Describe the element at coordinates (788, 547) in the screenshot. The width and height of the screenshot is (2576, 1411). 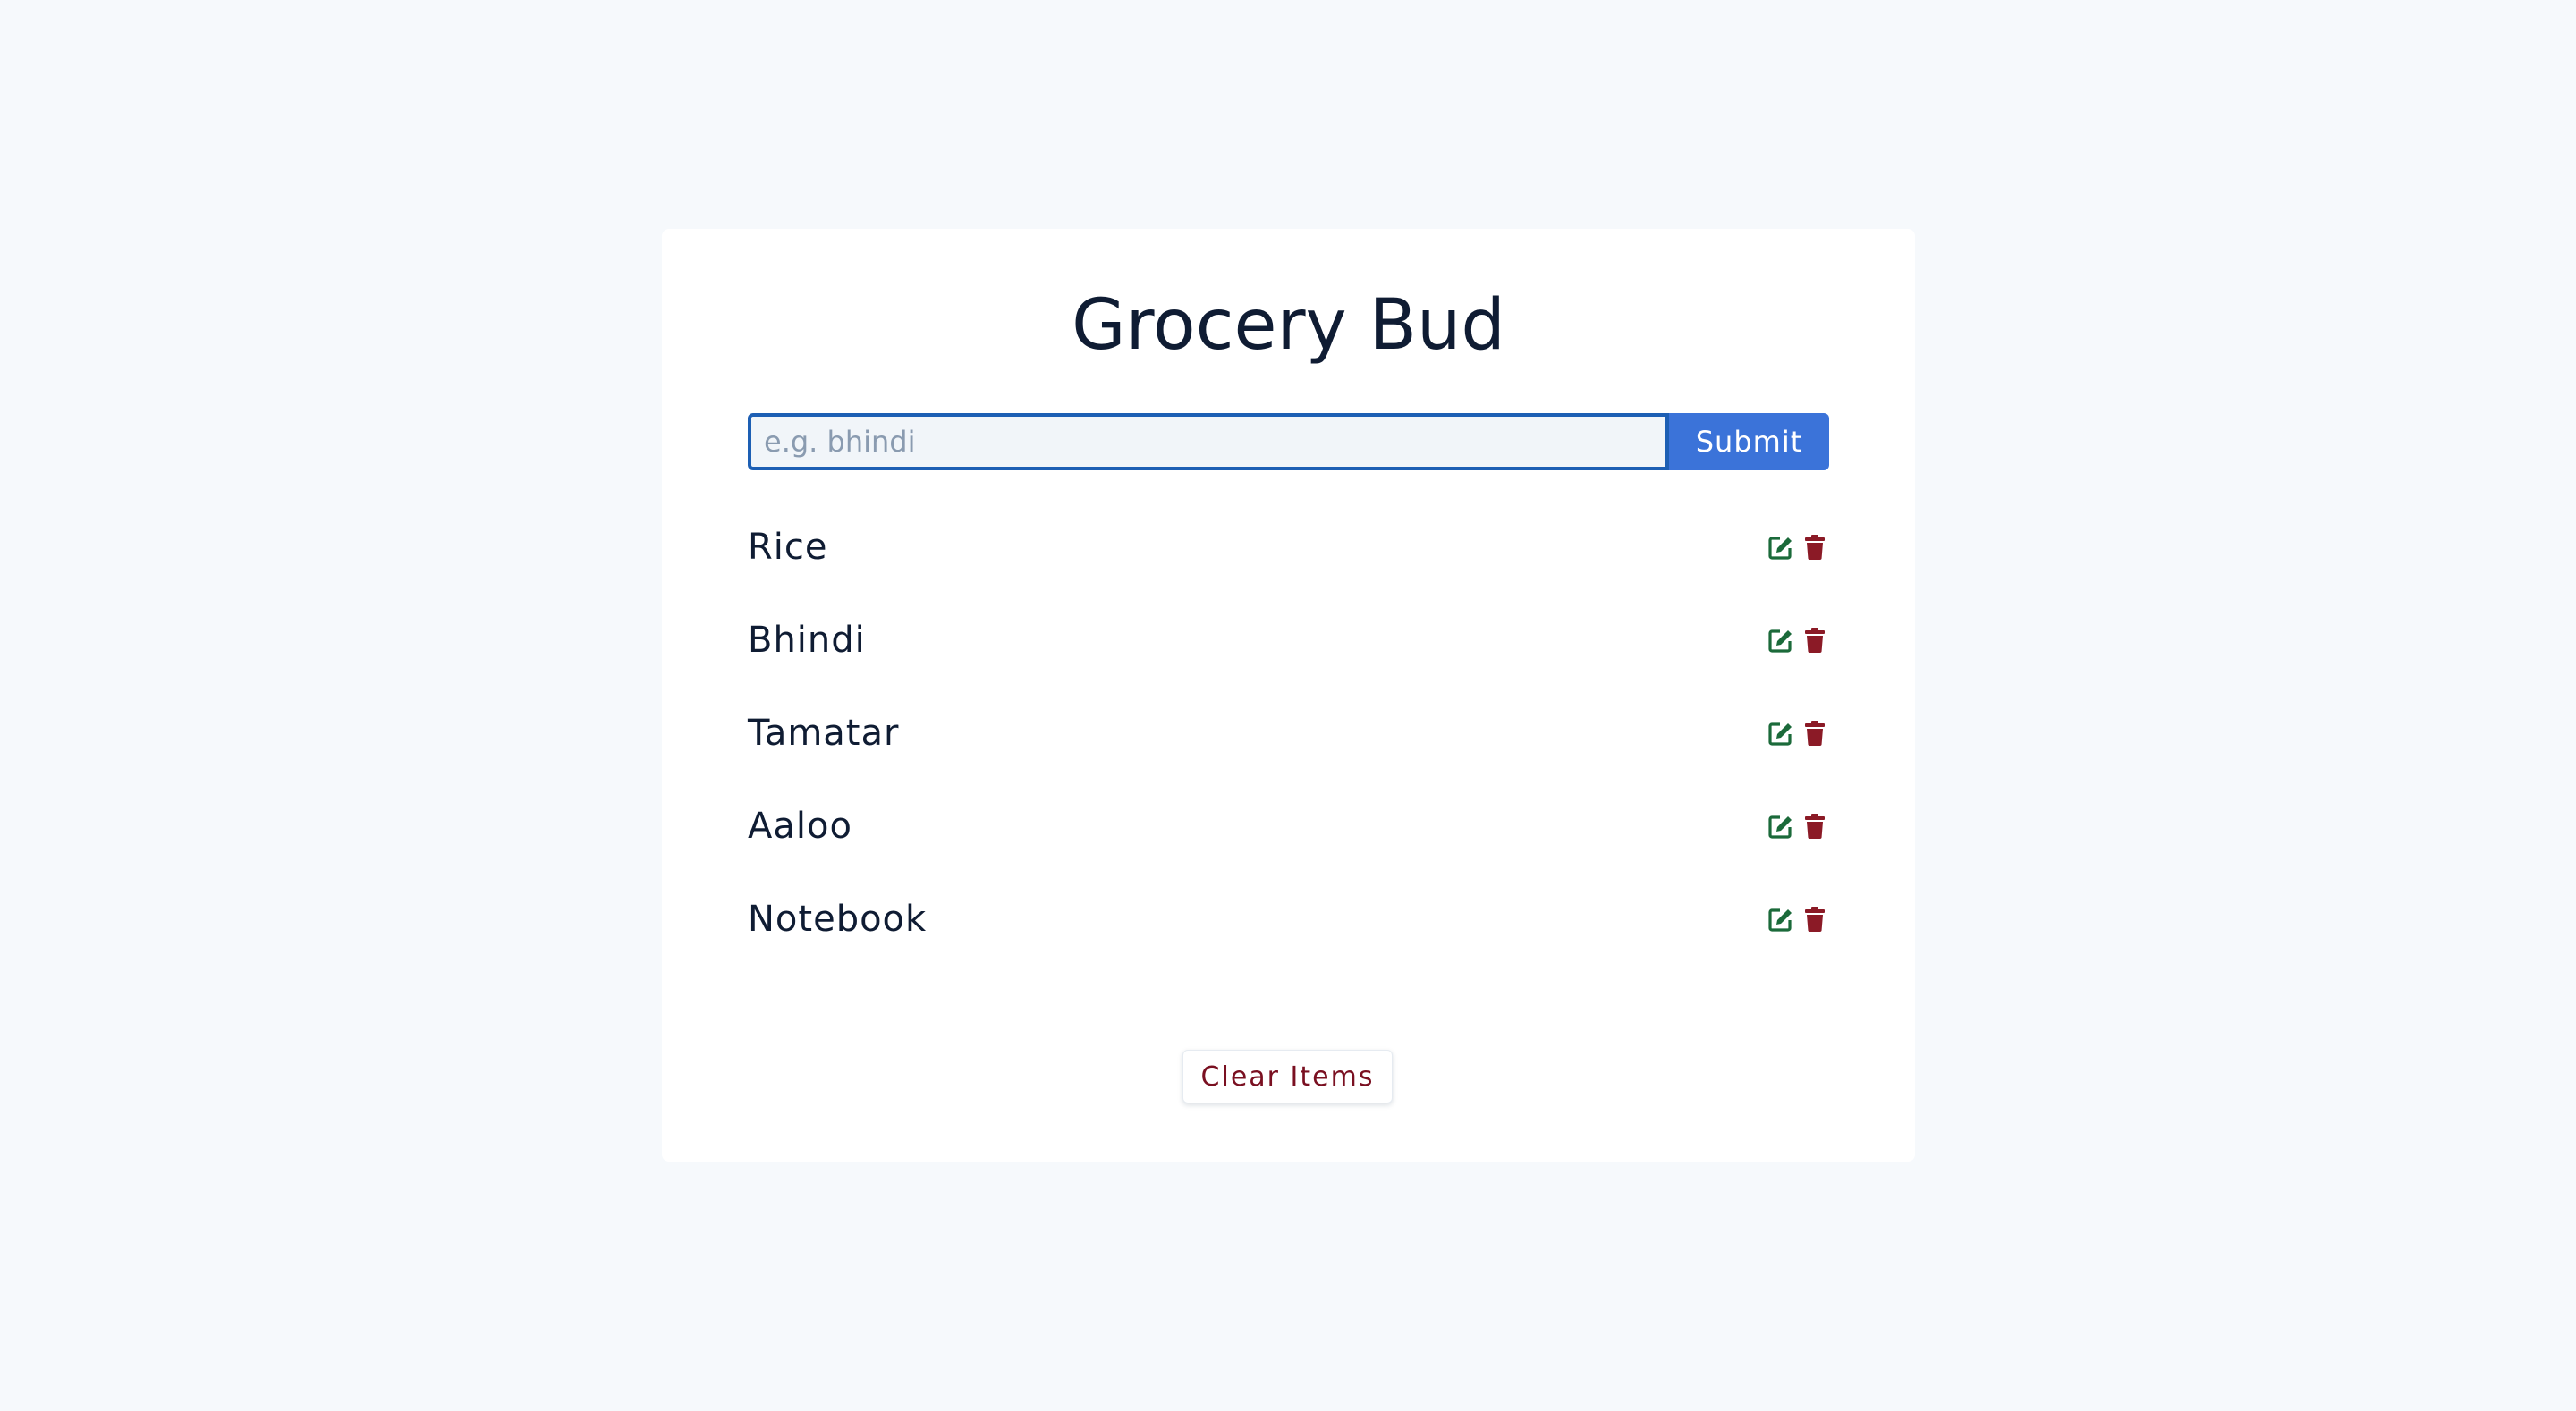
I see `item-name: Rice` at that location.